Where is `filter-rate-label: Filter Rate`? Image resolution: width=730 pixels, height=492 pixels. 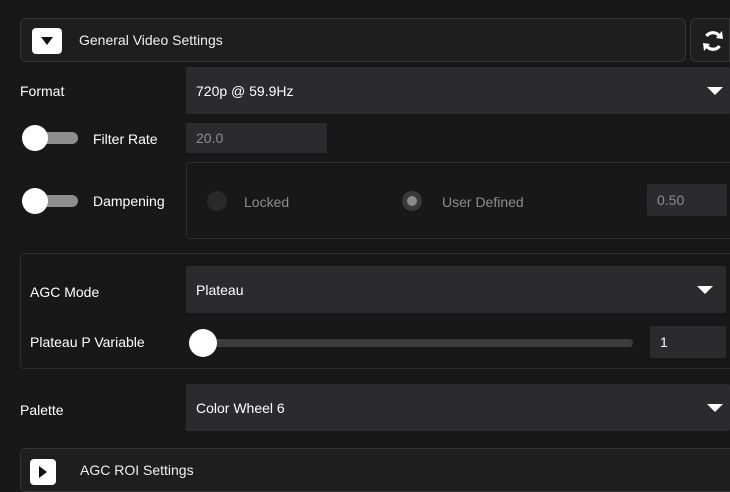 filter-rate-label: Filter Rate is located at coordinates (125, 139).